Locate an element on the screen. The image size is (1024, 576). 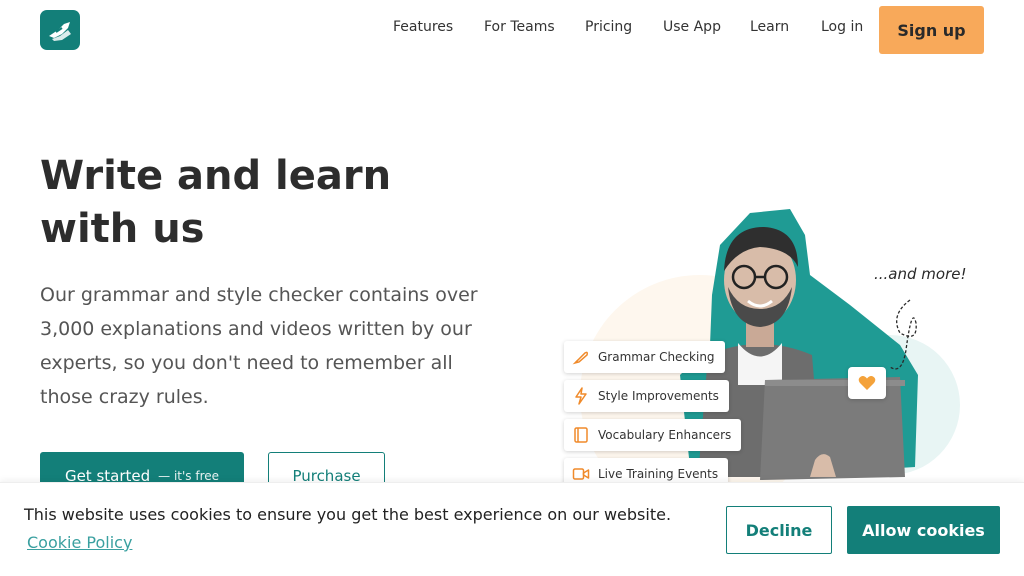
free-suffix: — it's free is located at coordinates (189, 476).